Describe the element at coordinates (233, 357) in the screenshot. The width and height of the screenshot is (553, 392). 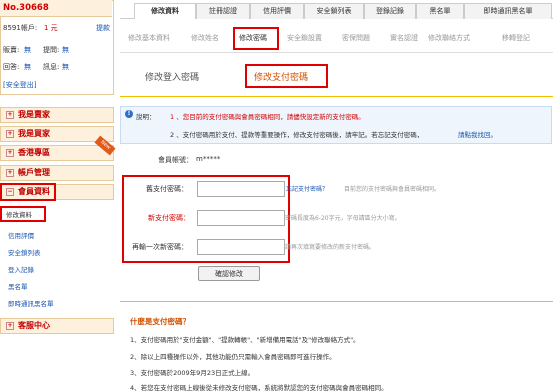
I see `info-item-2: 2、除以上四種操作以外，其他功能仍只需輸入會員密碼即可進行操作。` at that location.